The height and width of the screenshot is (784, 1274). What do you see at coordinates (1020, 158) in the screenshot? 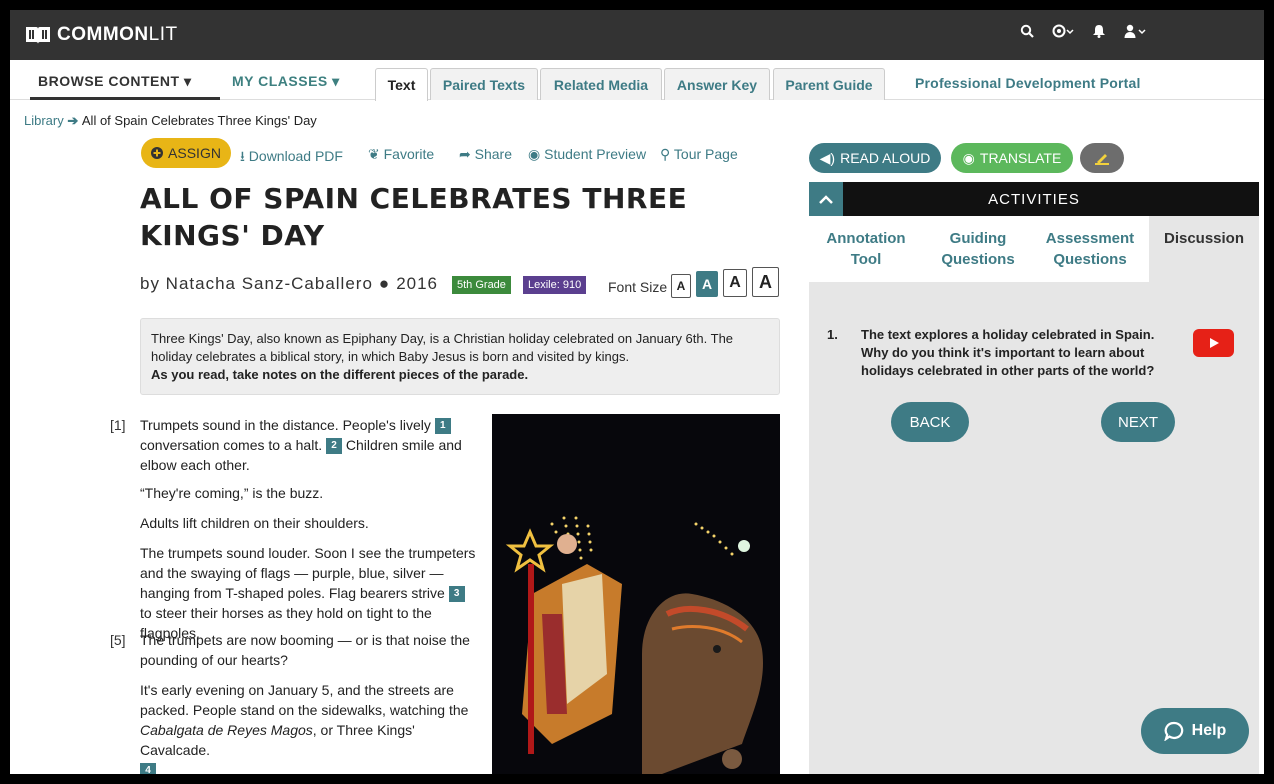
I see `translate-label: TRANSLATE` at bounding box center [1020, 158].